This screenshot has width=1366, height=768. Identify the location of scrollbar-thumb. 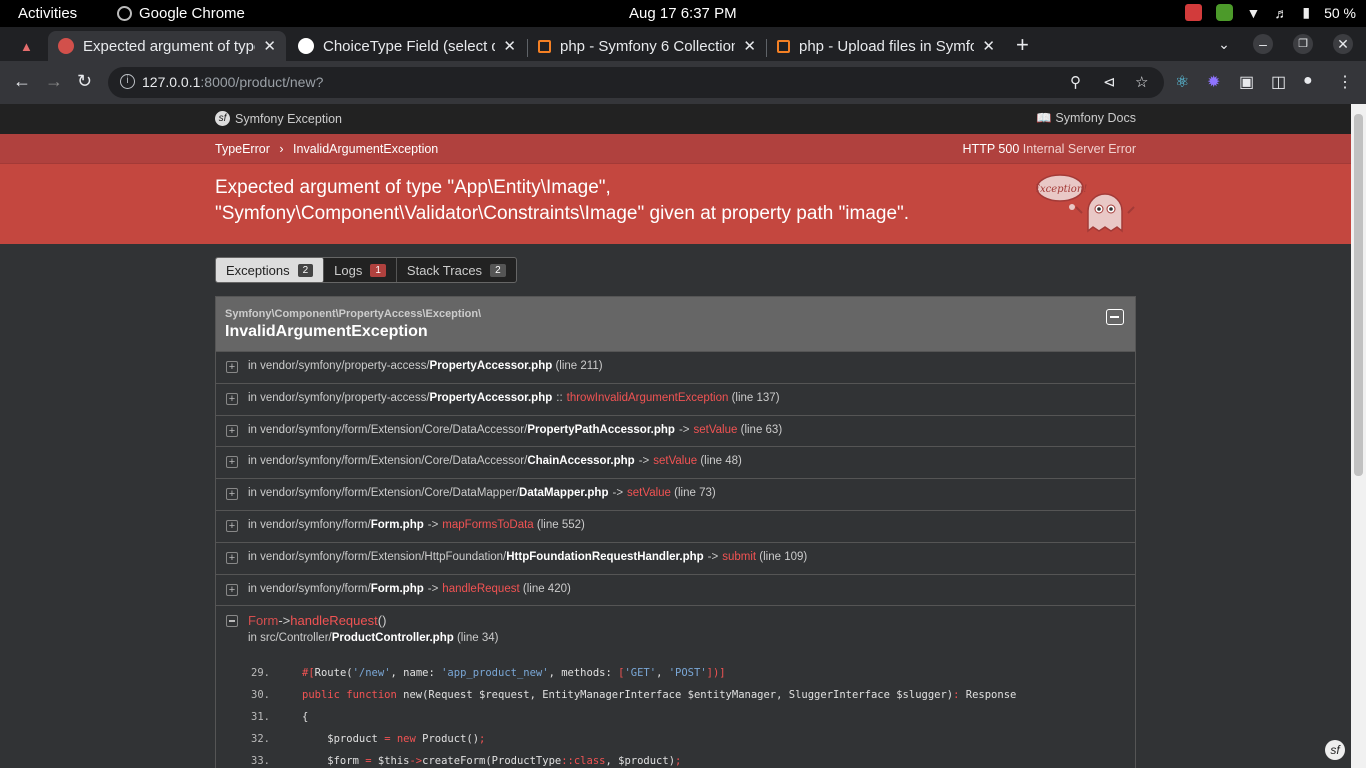
(1358, 295).